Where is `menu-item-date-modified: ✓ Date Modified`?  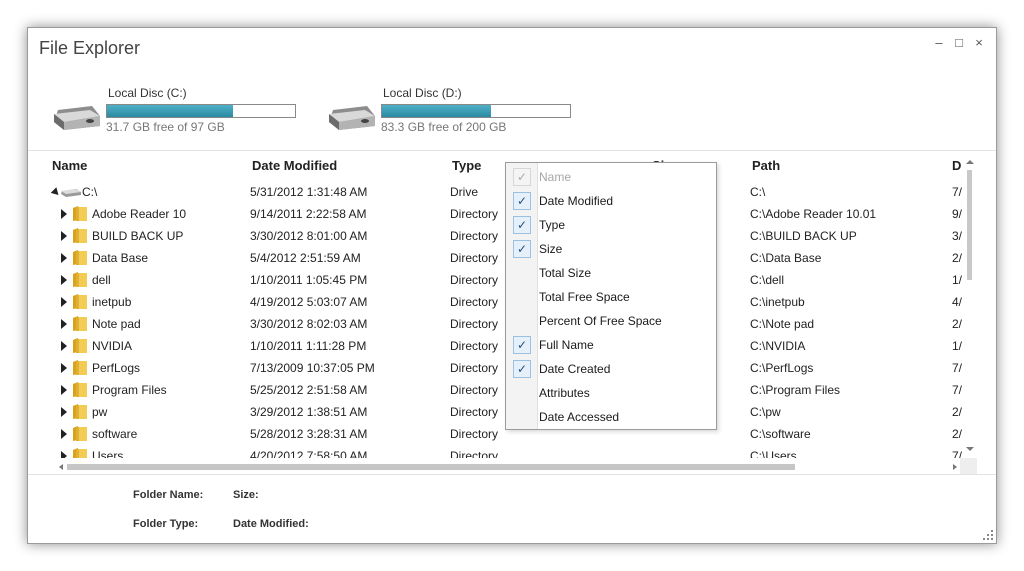
menu-item-date-modified: ✓ Date Modified is located at coordinates (611, 201).